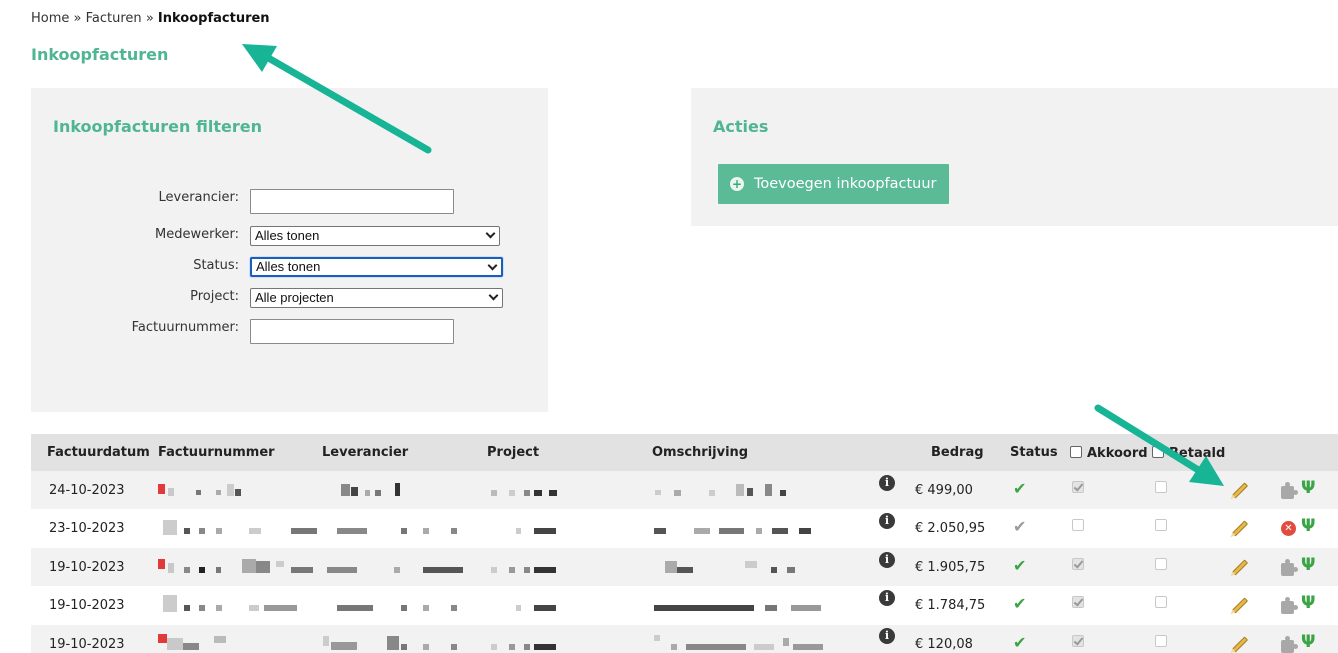 The height and width of the screenshot is (653, 1338). Describe the element at coordinates (352, 201) in the screenshot. I see `leverancier-input` at that location.